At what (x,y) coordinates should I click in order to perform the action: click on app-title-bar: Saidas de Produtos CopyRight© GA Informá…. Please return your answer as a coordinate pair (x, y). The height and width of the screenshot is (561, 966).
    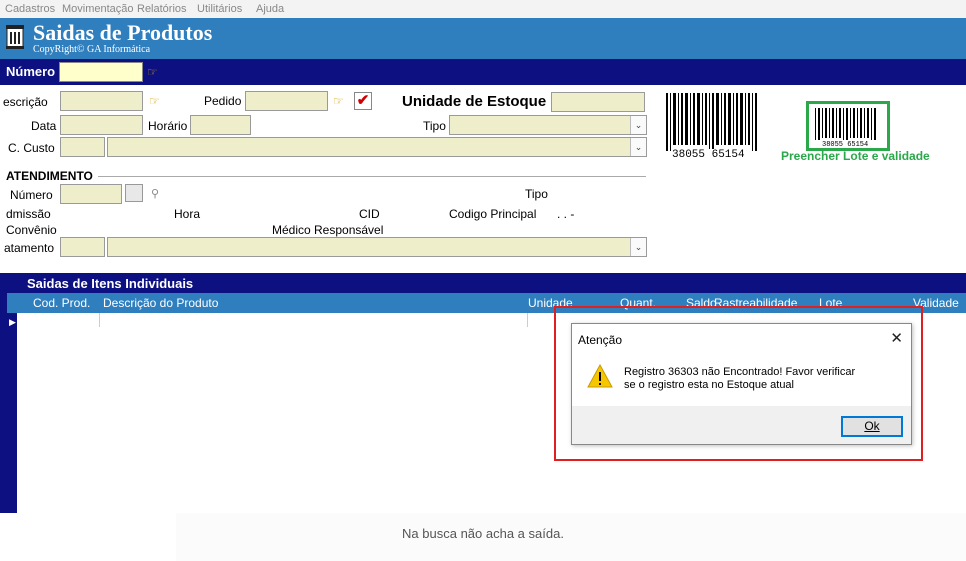
    Looking at the image, I should click on (483, 38).